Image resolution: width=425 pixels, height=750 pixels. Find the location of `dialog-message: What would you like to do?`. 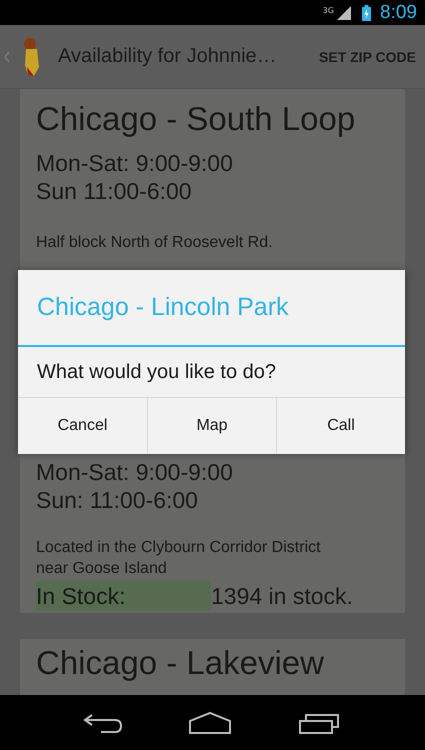

dialog-message: What would you like to do? is located at coordinates (157, 372).